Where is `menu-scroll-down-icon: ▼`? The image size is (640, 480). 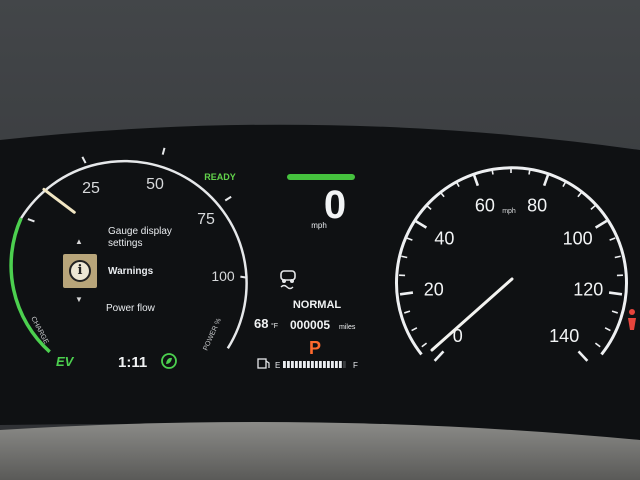
menu-scroll-down-icon: ▼ is located at coordinates (79, 300).